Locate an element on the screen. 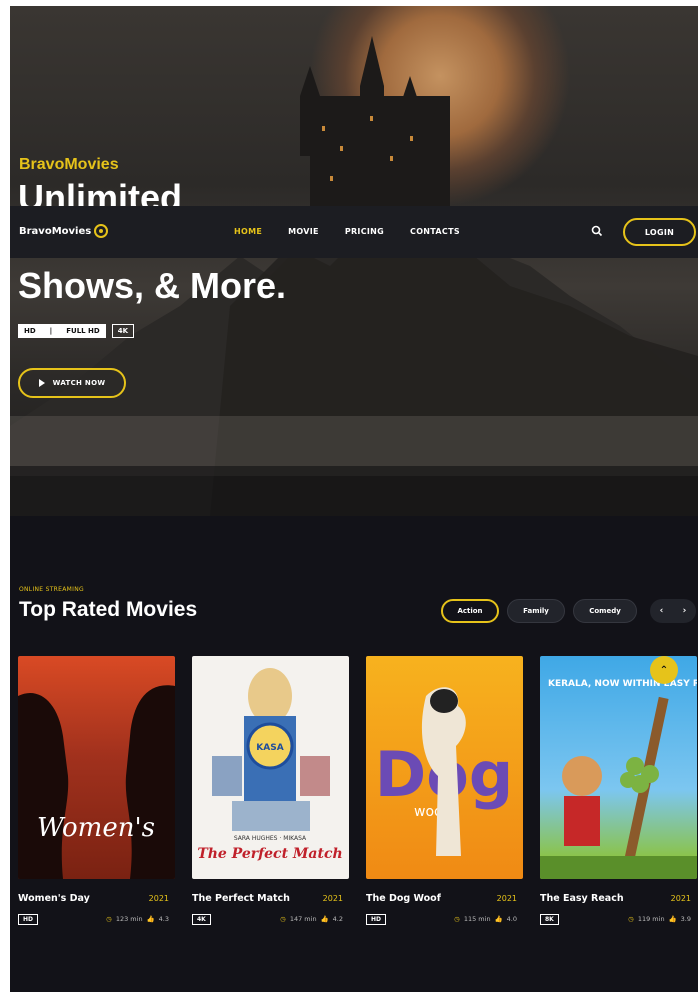  logo-text: BravoMovies is located at coordinates (55, 231).